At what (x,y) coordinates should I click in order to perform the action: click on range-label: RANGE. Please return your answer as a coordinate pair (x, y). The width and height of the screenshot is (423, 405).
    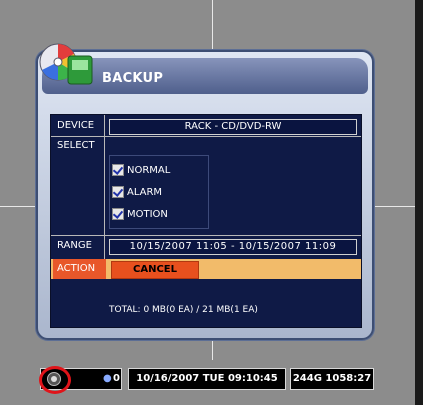
    Looking at the image, I should click on (74, 245).